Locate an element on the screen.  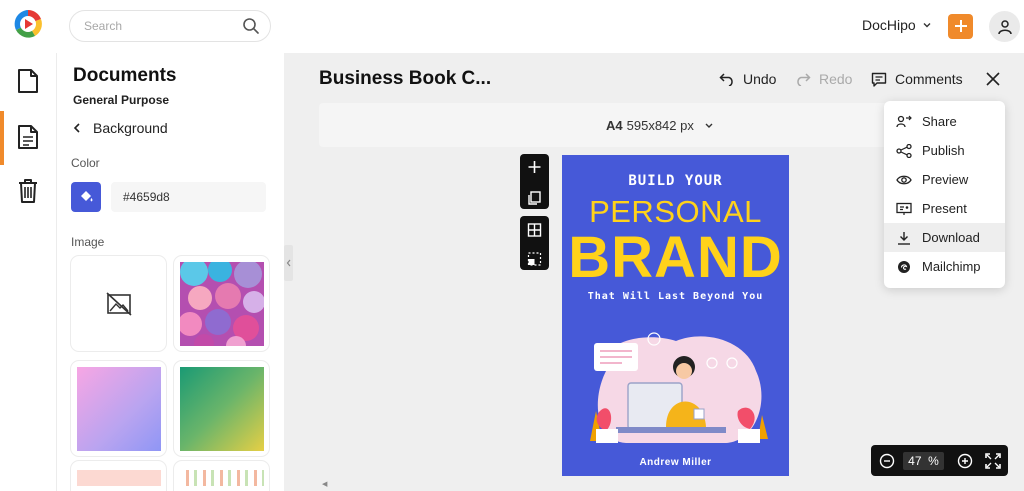
create-new-button is located at coordinates (960, 26).